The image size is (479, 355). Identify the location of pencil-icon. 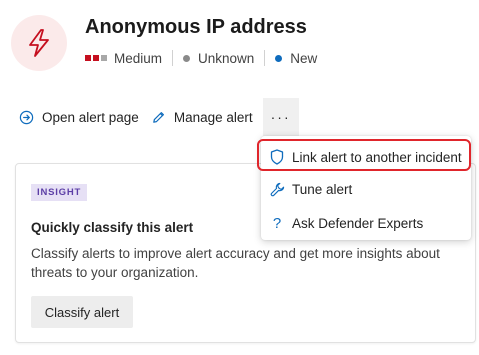
(158, 117).